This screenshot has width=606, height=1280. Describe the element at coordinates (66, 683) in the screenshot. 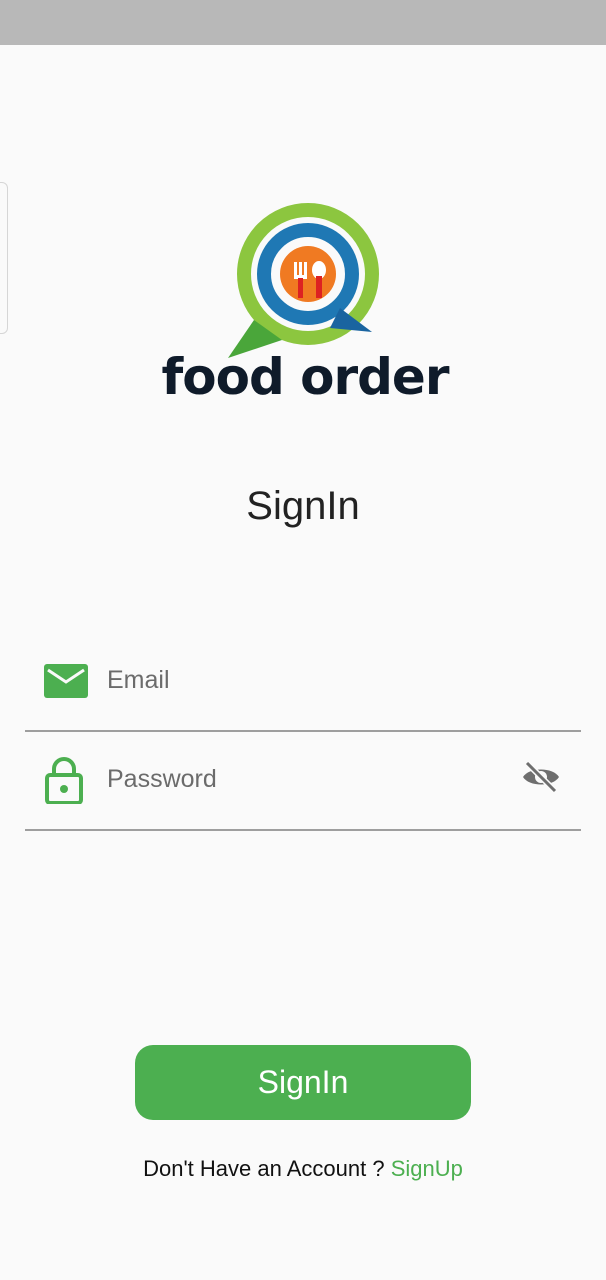

I see `mail-icon` at that location.